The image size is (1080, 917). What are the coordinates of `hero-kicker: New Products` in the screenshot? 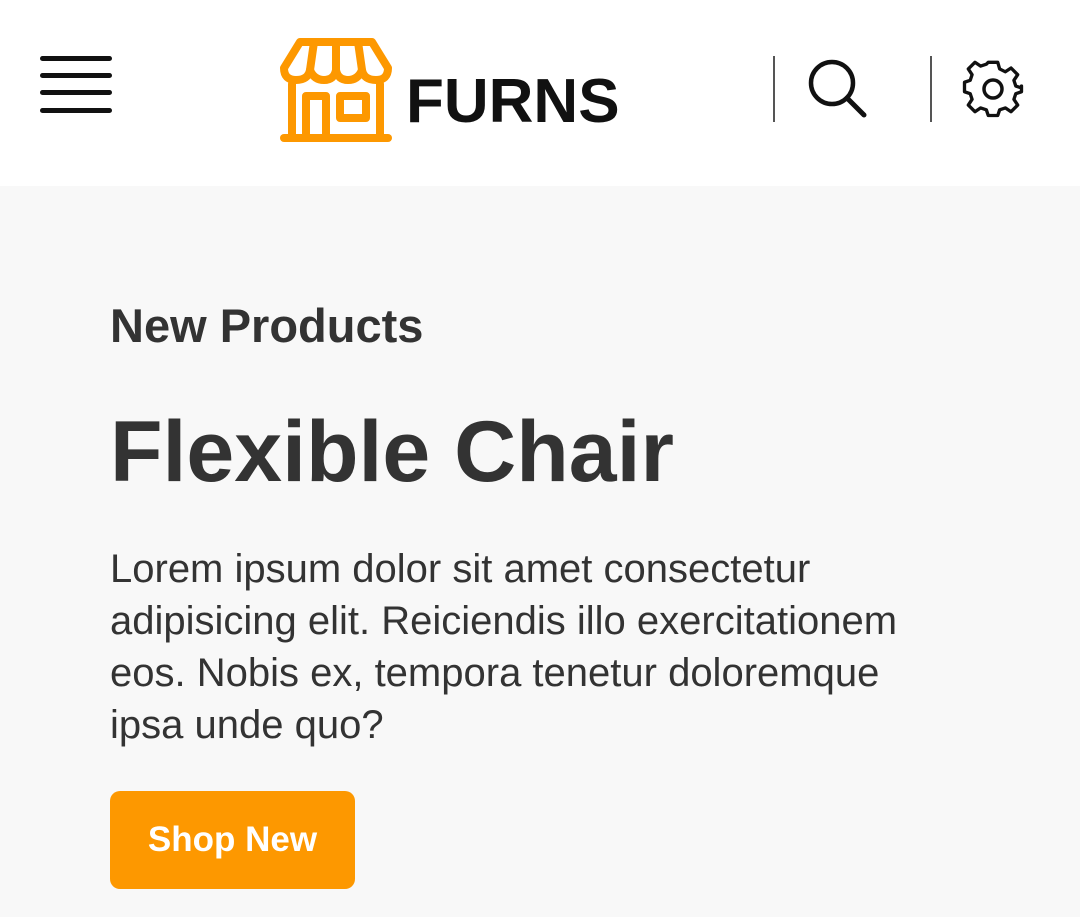 It's located at (267, 325).